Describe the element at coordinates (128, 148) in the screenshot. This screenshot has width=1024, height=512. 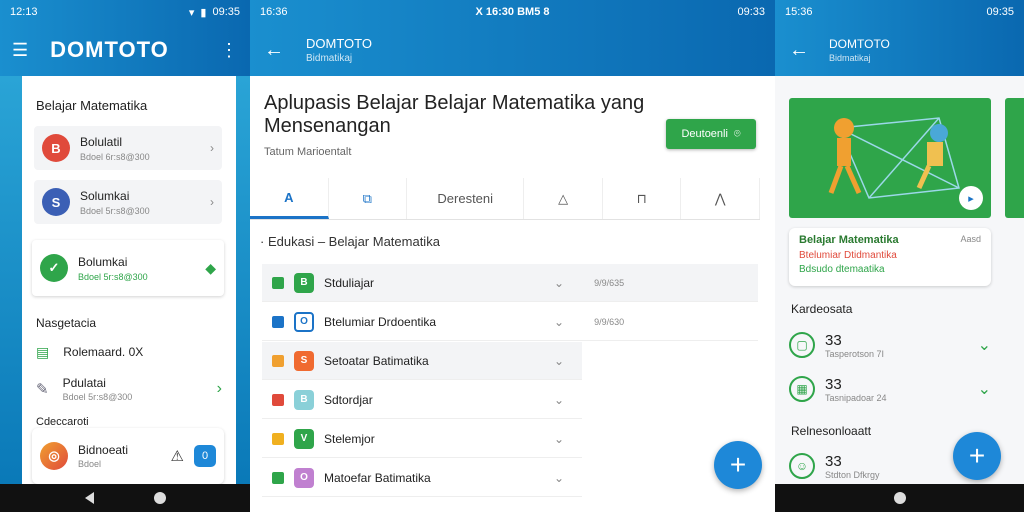
I see `list-item: B Bolulatil Bdoel 6r:s8@300 ›` at that location.